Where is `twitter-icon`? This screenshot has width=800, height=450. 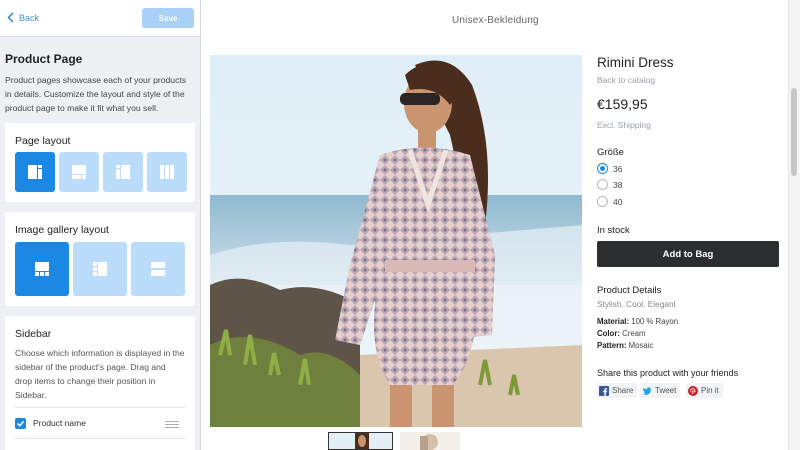
twitter-icon is located at coordinates (647, 390).